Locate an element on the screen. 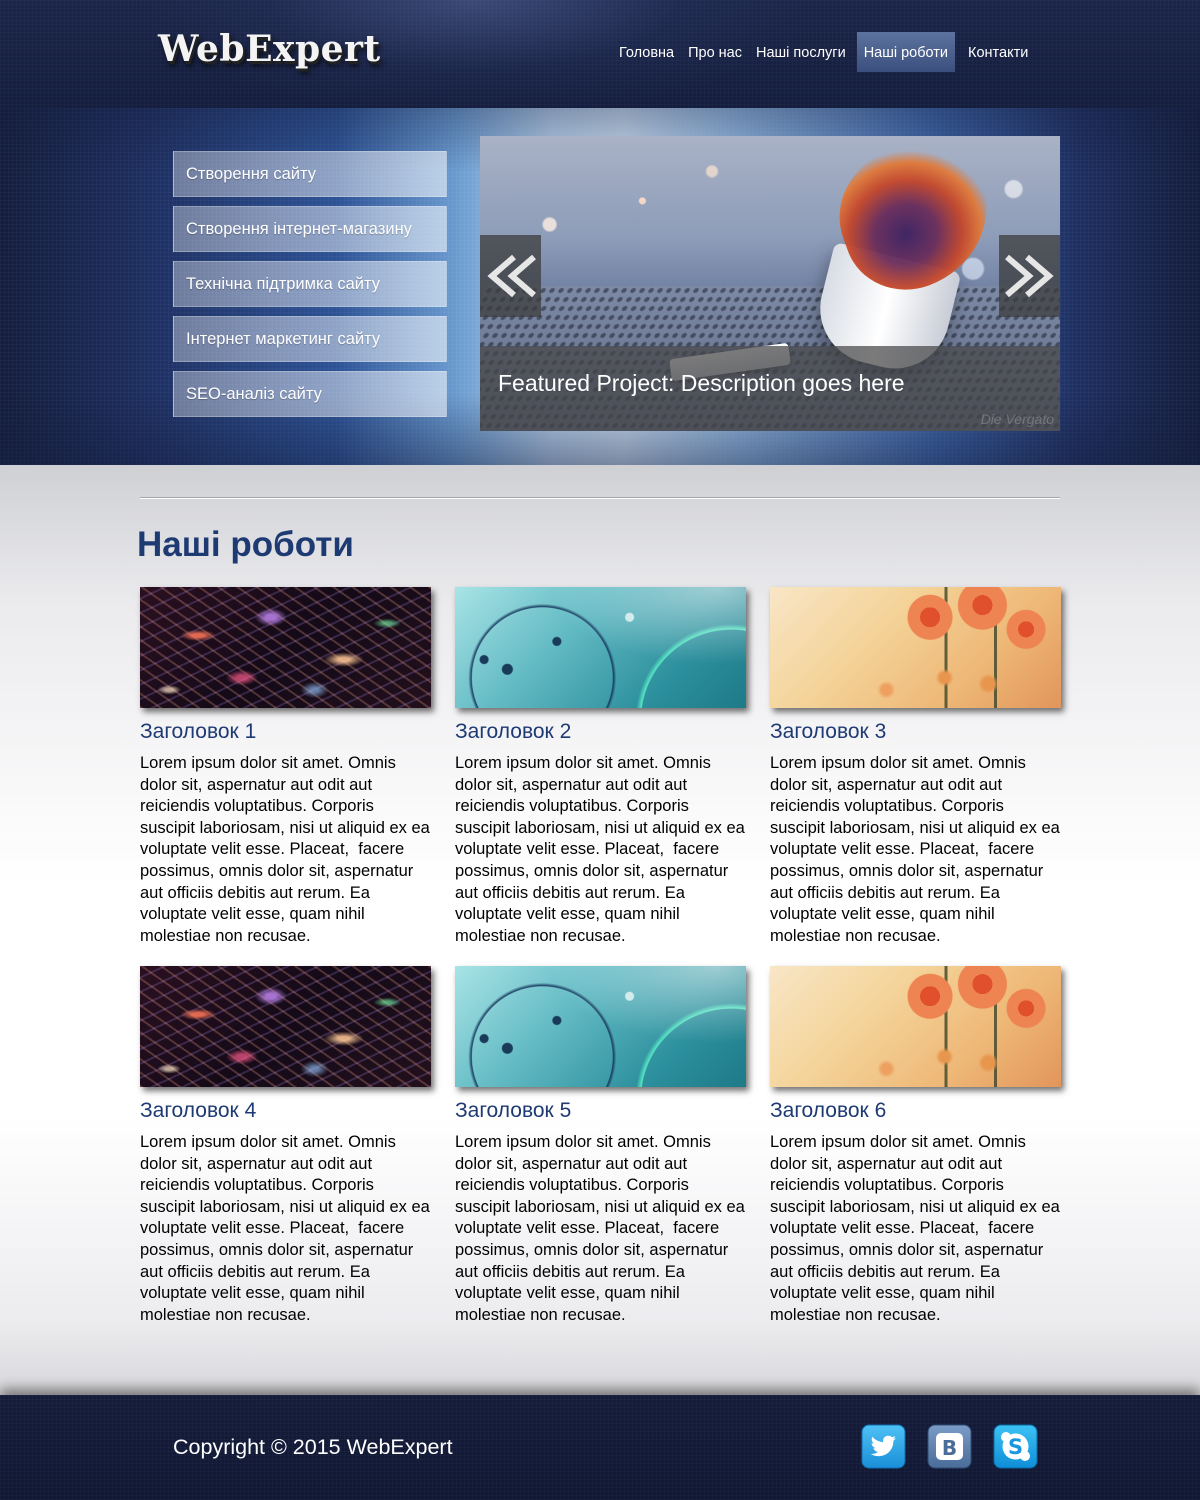  vk-icon: B is located at coordinates (949, 1446).